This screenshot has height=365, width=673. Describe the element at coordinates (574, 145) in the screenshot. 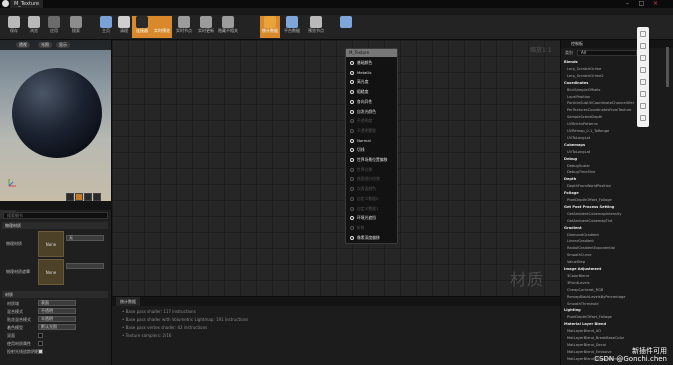

I see `palette-category: Cubemaps` at that location.